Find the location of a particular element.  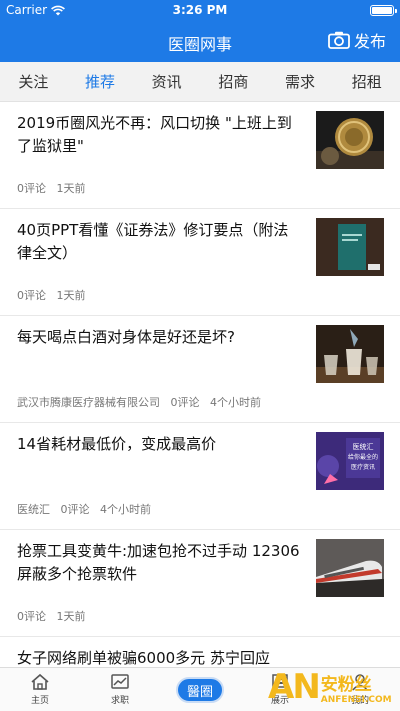

bottom-tab-label: 主页 is located at coordinates (39, 701).